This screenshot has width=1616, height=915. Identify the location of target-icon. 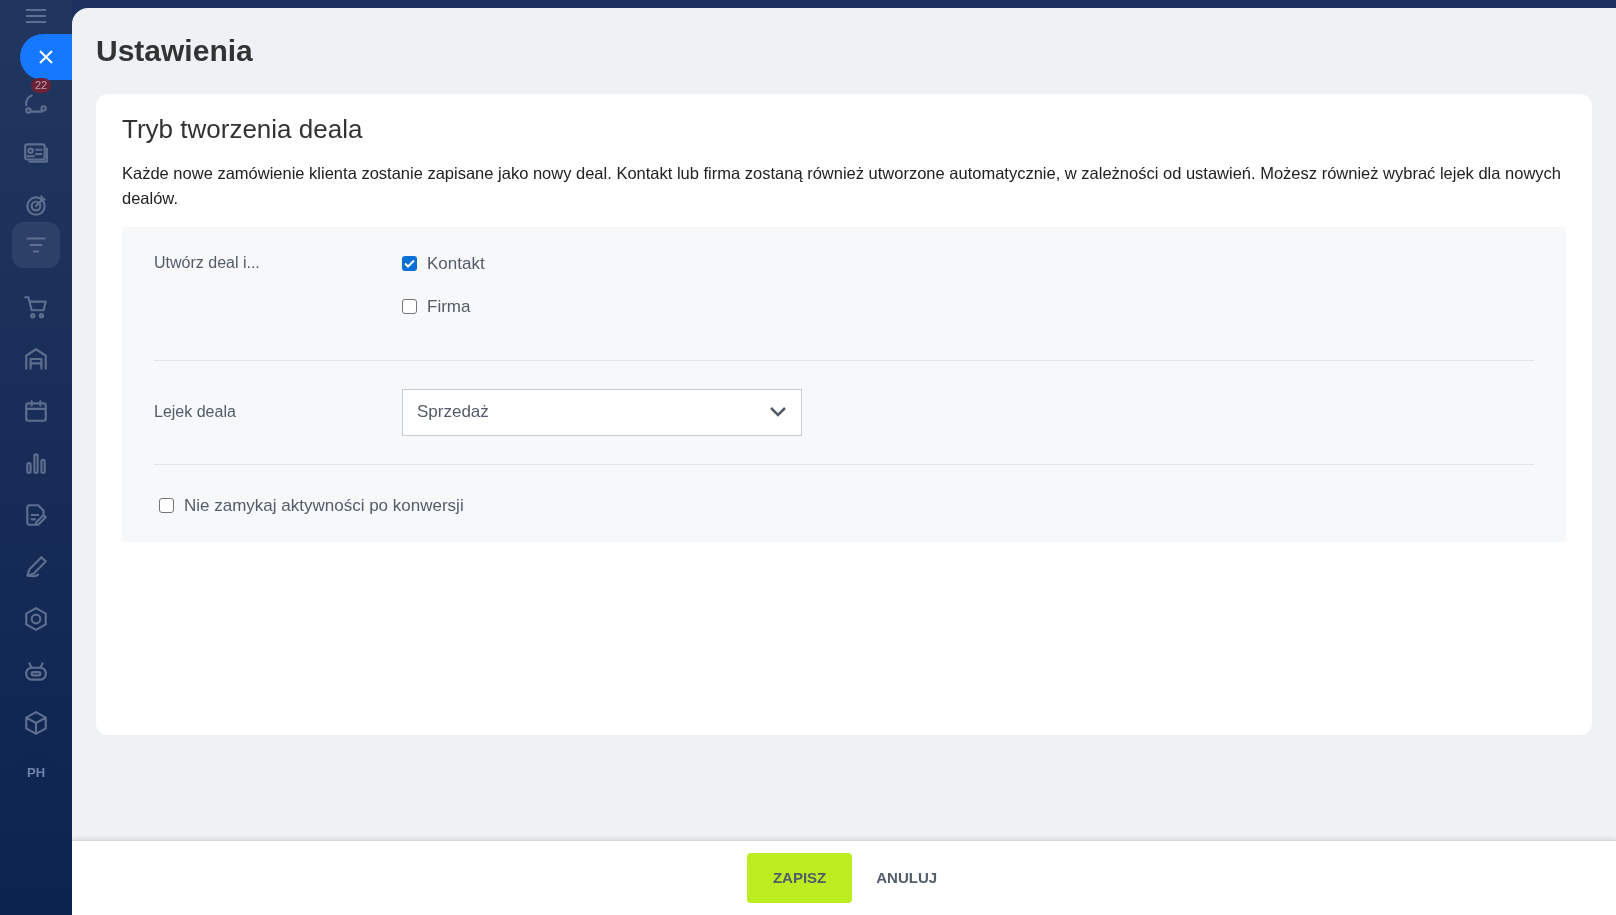
(36, 205).